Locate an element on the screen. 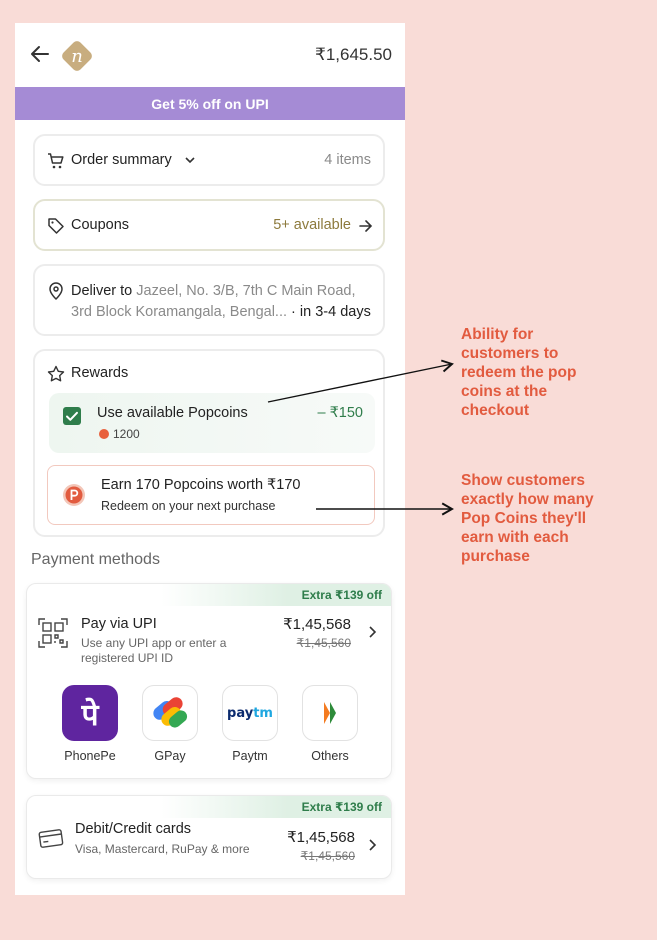 This screenshot has width=657, height=940. paytm-app-button: paytm is located at coordinates (250, 713).